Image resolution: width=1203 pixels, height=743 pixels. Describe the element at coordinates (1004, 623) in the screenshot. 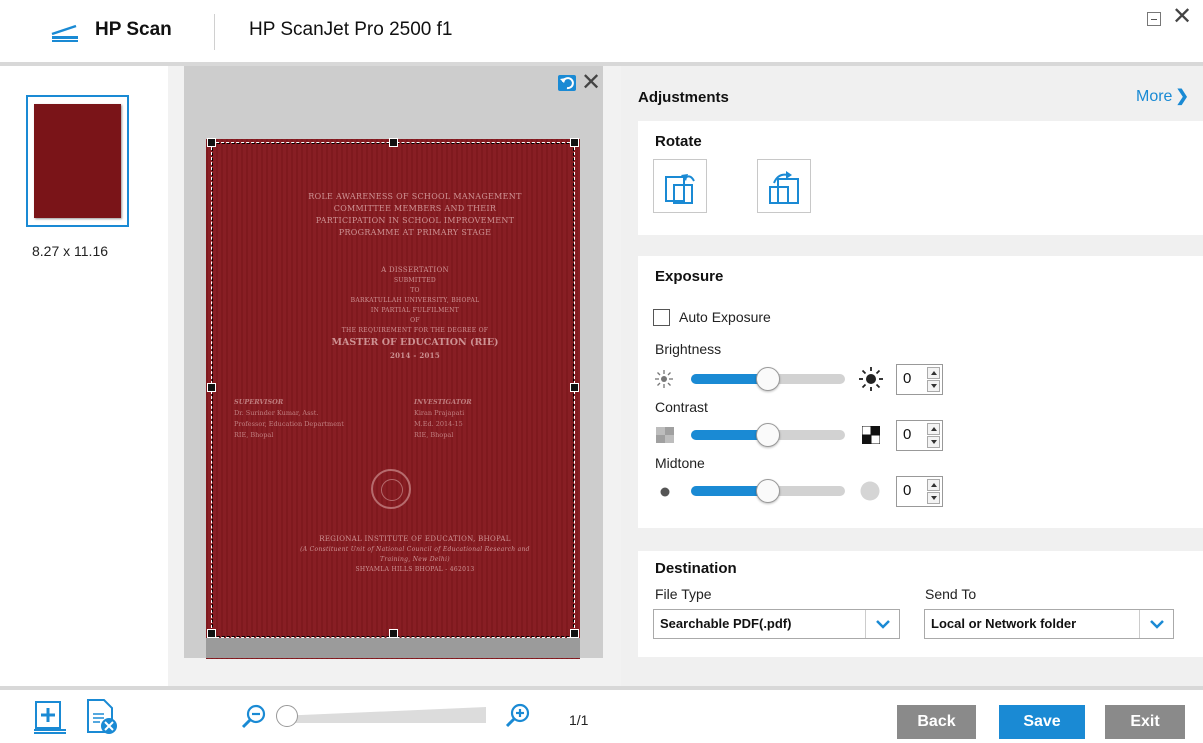

I see `send-to-value: Local or Network folder` at that location.